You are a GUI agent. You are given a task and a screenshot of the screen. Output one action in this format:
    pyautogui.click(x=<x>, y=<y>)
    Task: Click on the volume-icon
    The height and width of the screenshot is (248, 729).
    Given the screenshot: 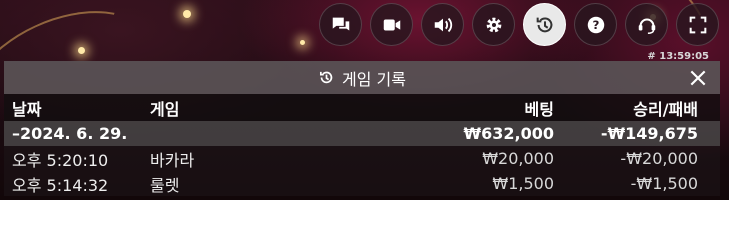 What is the action you would take?
    pyautogui.click(x=443, y=24)
    